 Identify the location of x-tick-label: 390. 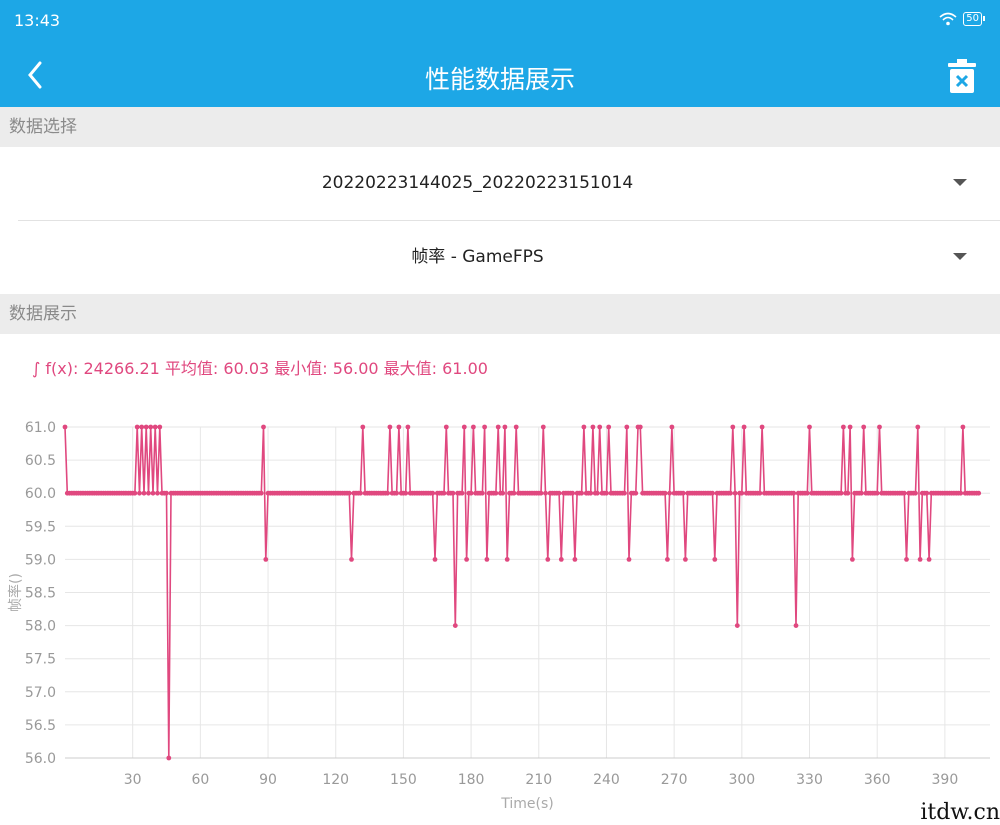
(945, 780).